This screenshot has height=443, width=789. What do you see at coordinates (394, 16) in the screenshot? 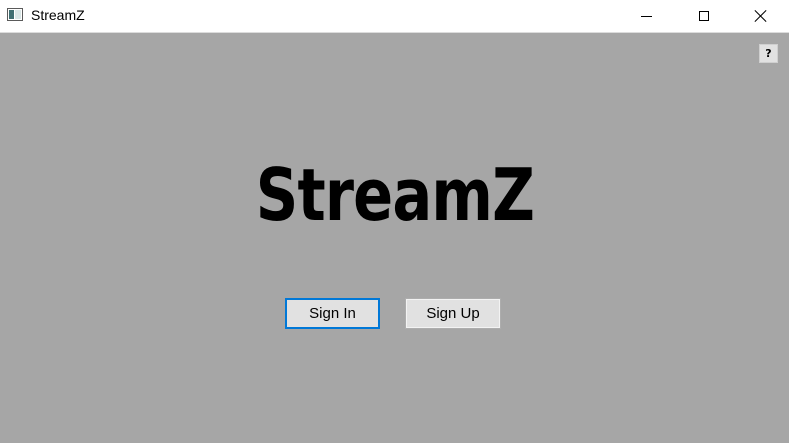
I see `title-bar: StreamZ` at bounding box center [394, 16].